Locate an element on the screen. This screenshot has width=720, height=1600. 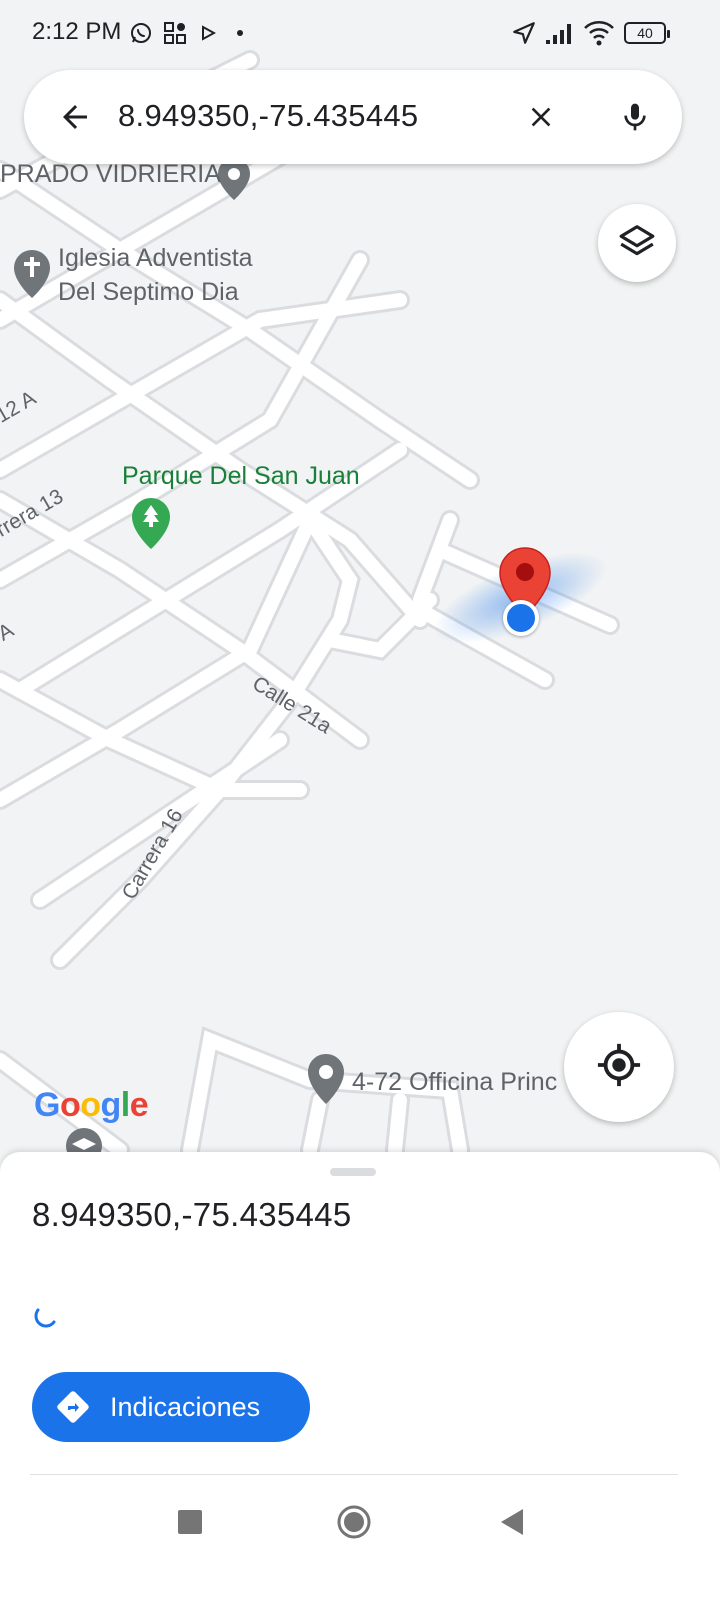
layers-icon is located at coordinates (637, 243).